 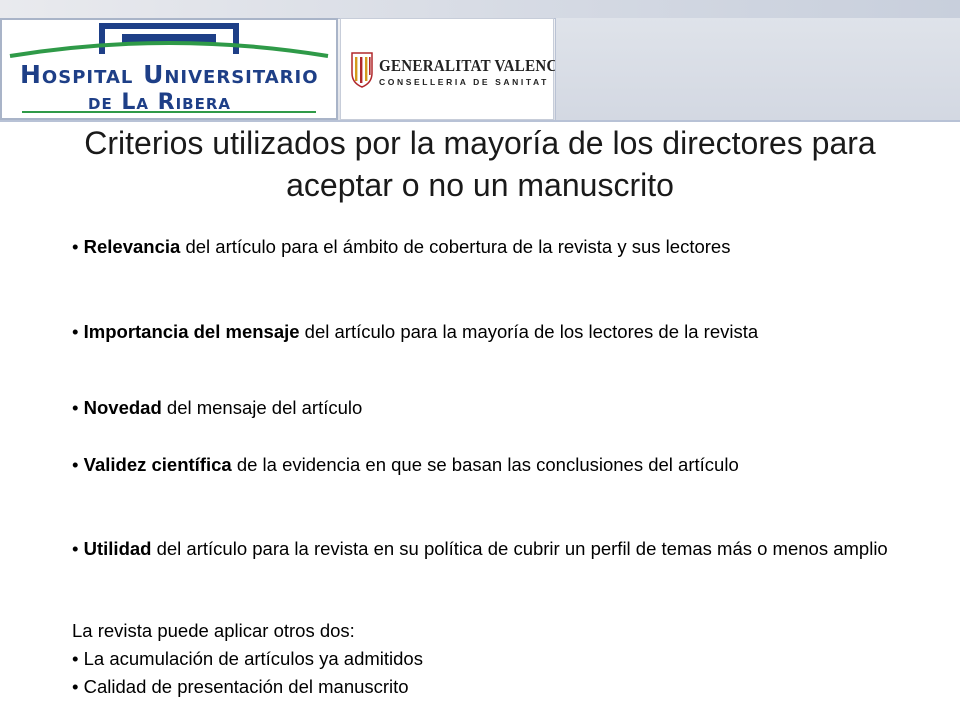 I want to click on generalitat-logo-line2: CONSELLERIA DE SANITAT, so click(x=464, y=82).